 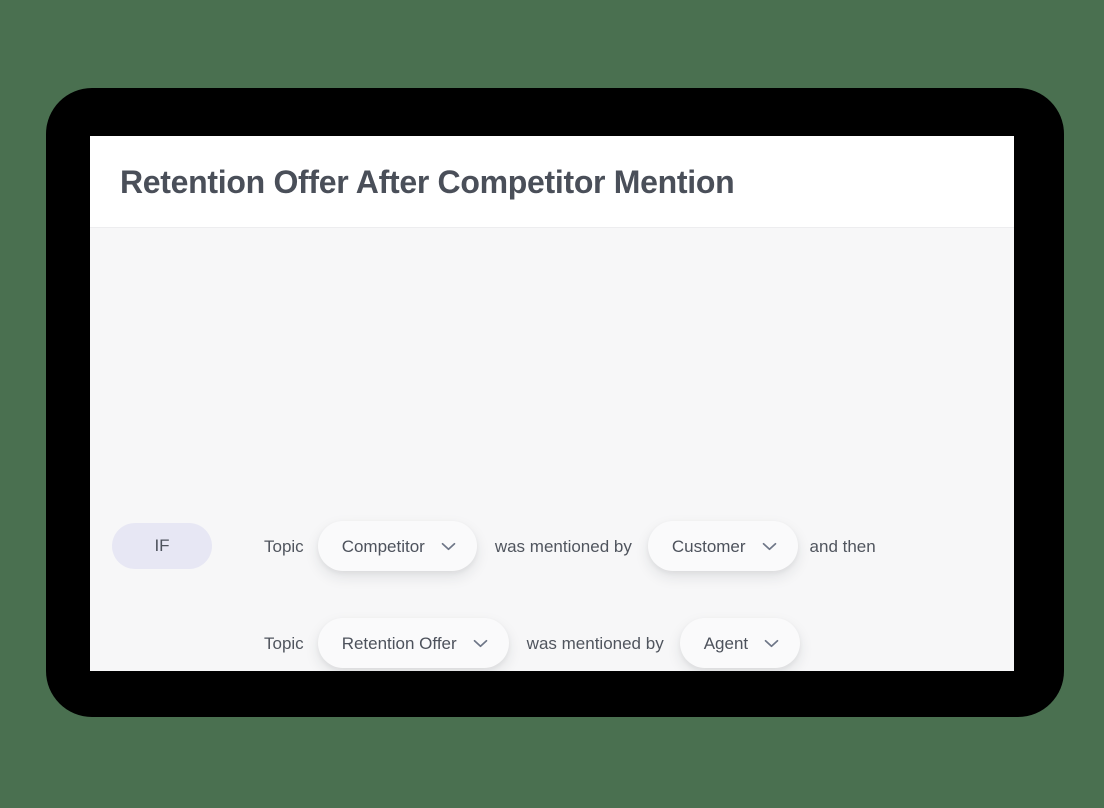 What do you see at coordinates (842, 546) in the screenshot?
I see `connector-label-1: and then` at bounding box center [842, 546].